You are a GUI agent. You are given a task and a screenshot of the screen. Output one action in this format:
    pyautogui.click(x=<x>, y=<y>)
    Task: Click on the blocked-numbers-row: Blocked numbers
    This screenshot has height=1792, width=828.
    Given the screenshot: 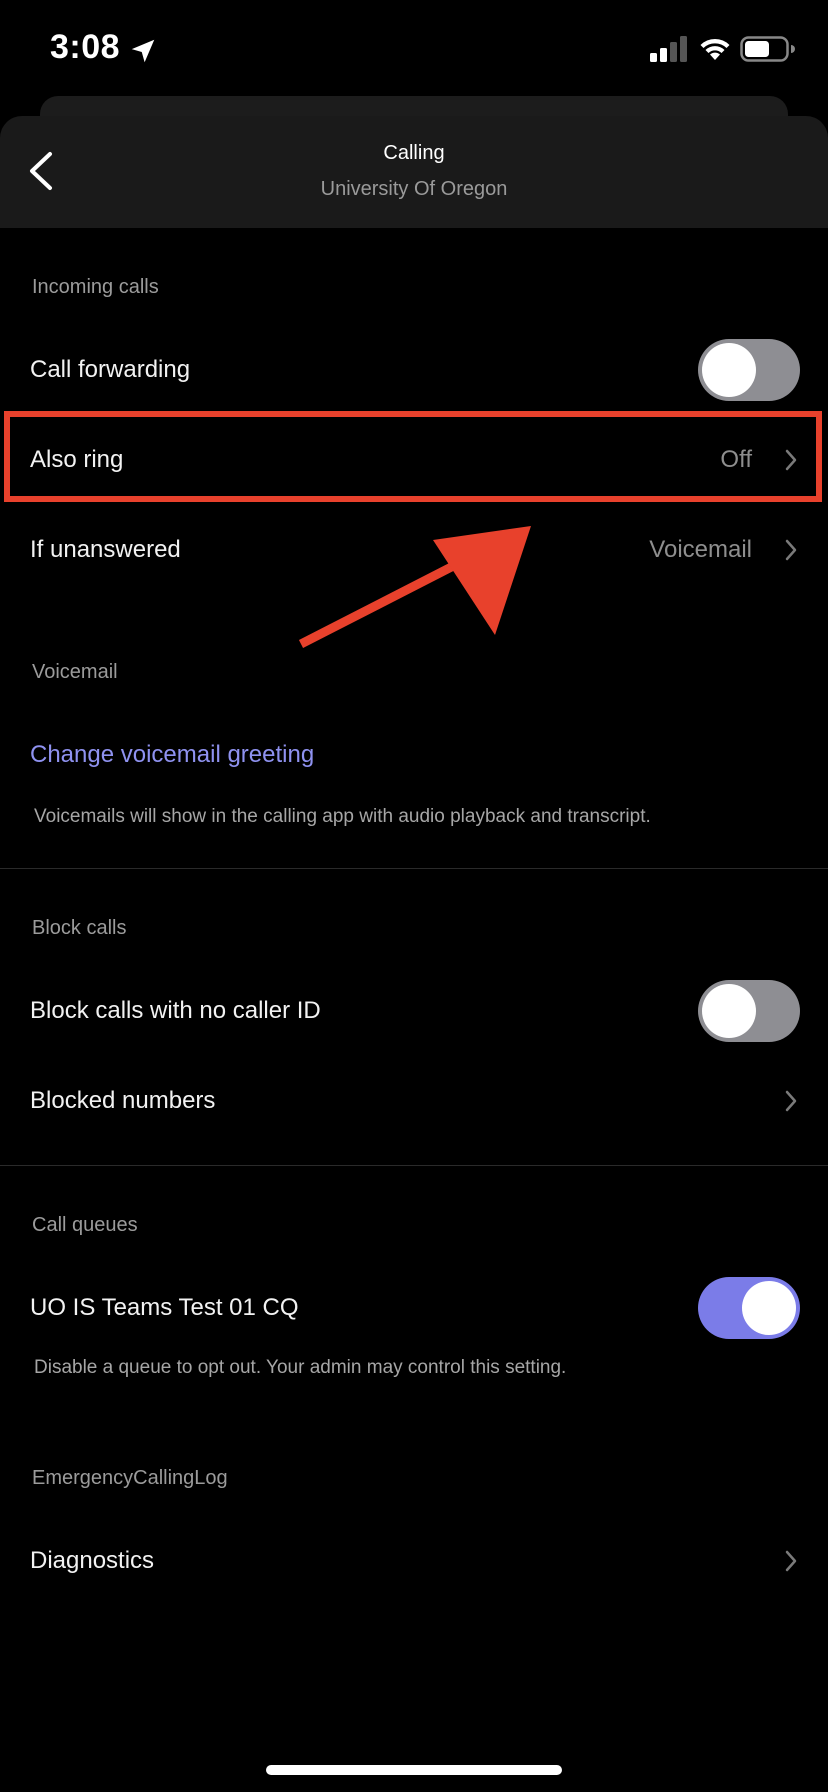 What is the action you would take?
    pyautogui.click(x=414, y=1101)
    